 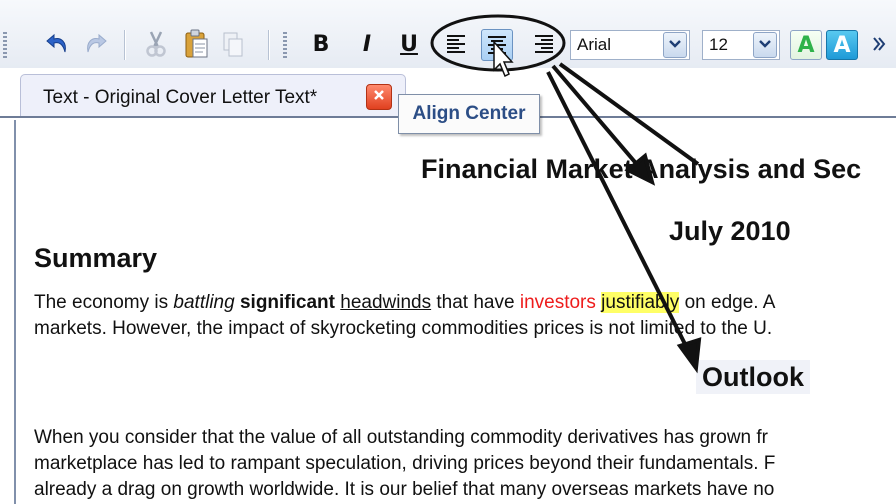 I want to click on document-tab-label: Text - Original Cover Letter Text*, so click(x=180, y=97).